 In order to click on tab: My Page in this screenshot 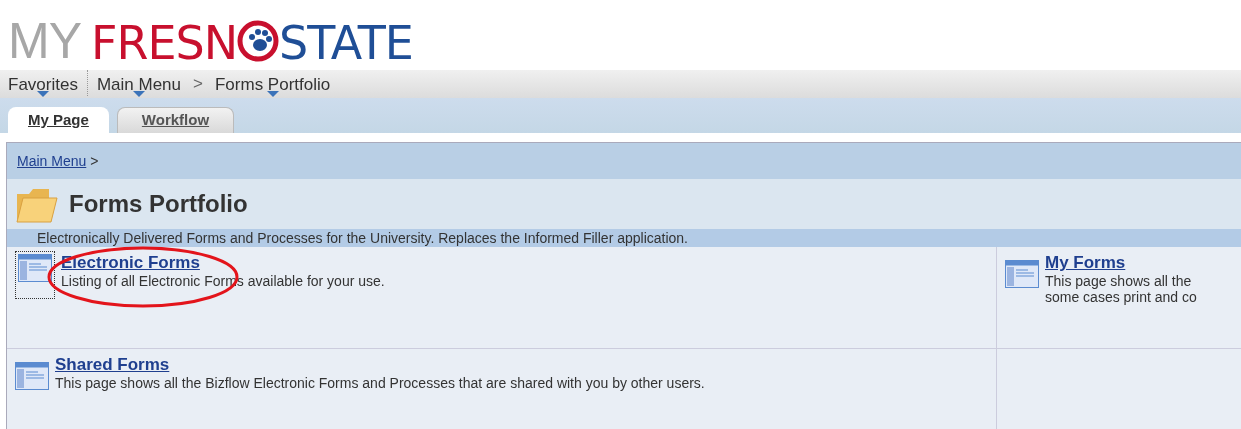, I will do `click(58, 120)`.